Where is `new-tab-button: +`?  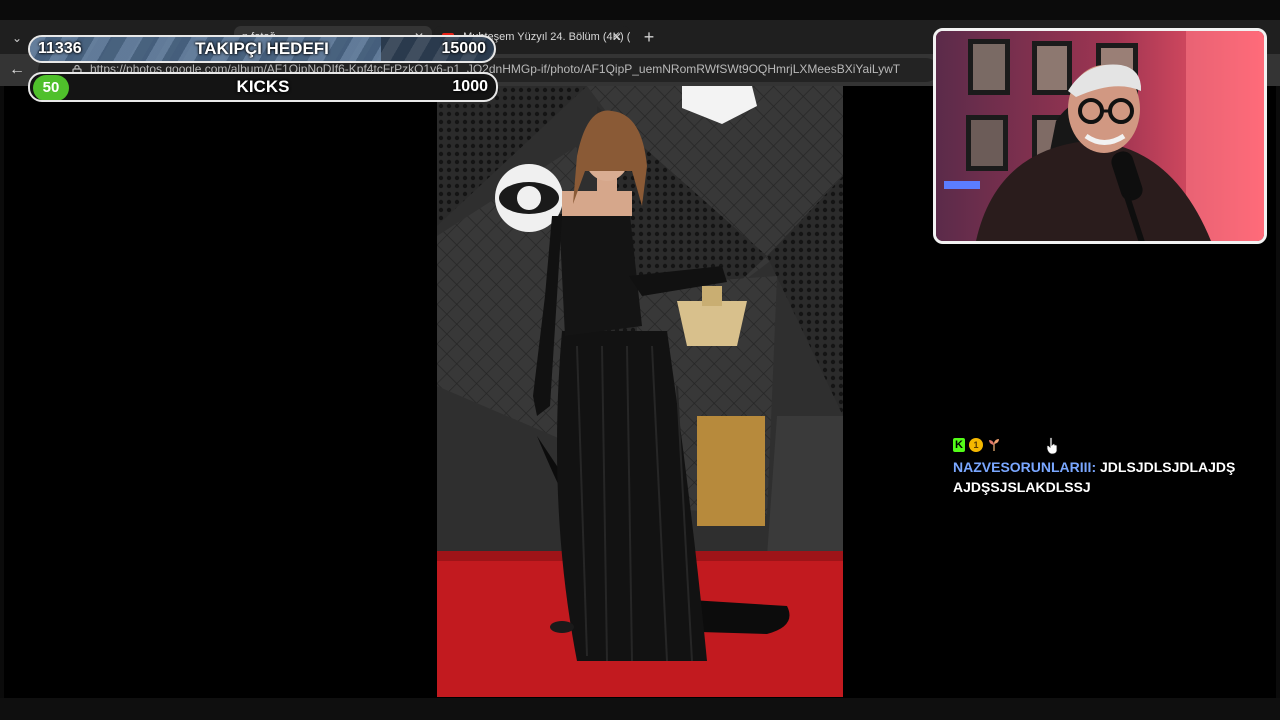 new-tab-button: + is located at coordinates (649, 37).